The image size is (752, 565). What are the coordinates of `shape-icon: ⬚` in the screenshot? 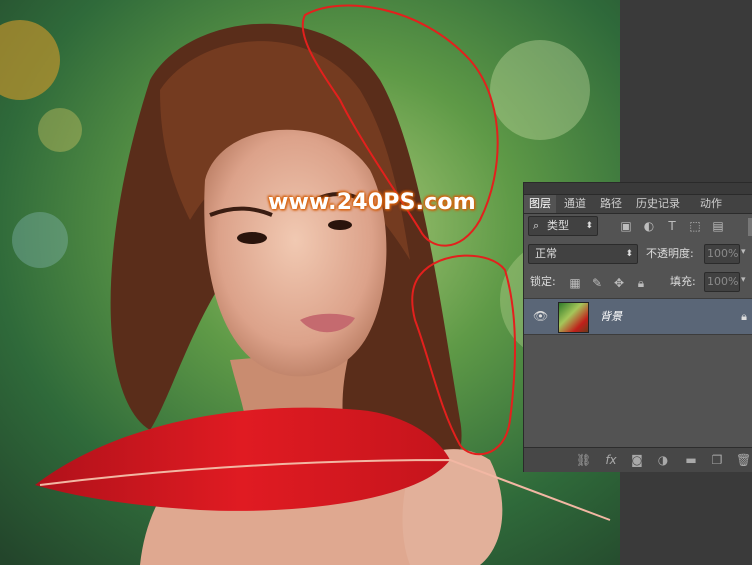 It's located at (695, 226).